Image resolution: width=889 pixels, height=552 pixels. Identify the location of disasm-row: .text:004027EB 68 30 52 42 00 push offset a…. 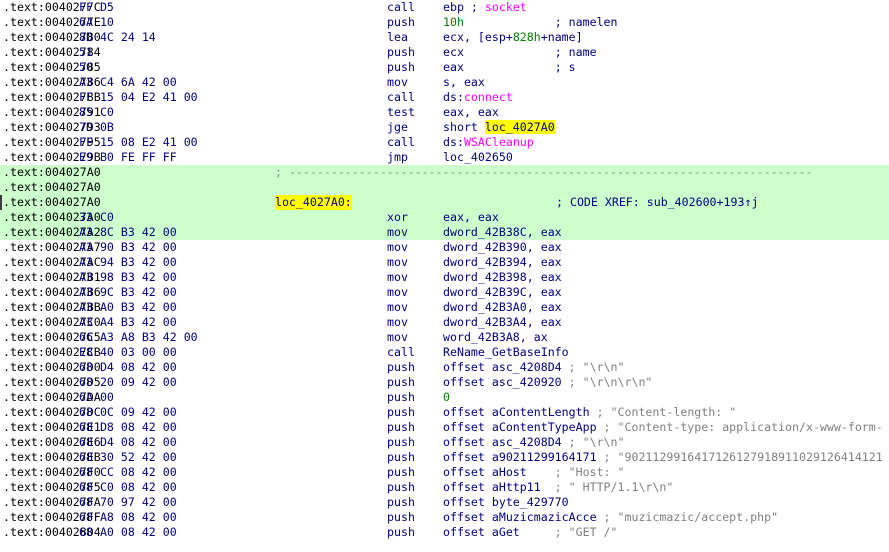
(444, 457).